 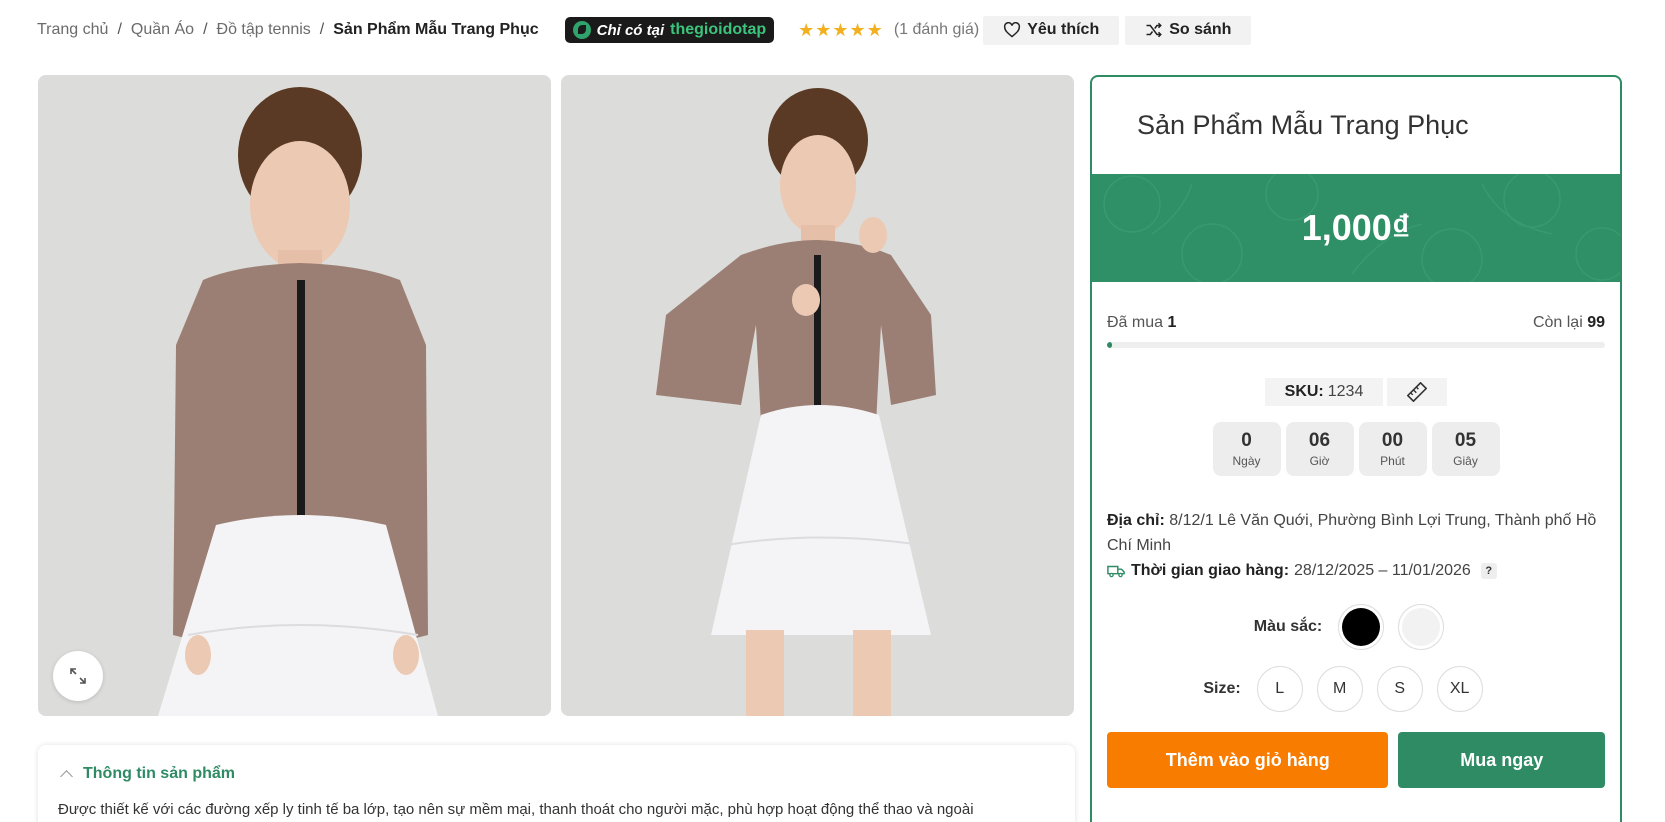 I want to click on stock-row: Đã mua 1 Còn lại 99, so click(x=1356, y=323).